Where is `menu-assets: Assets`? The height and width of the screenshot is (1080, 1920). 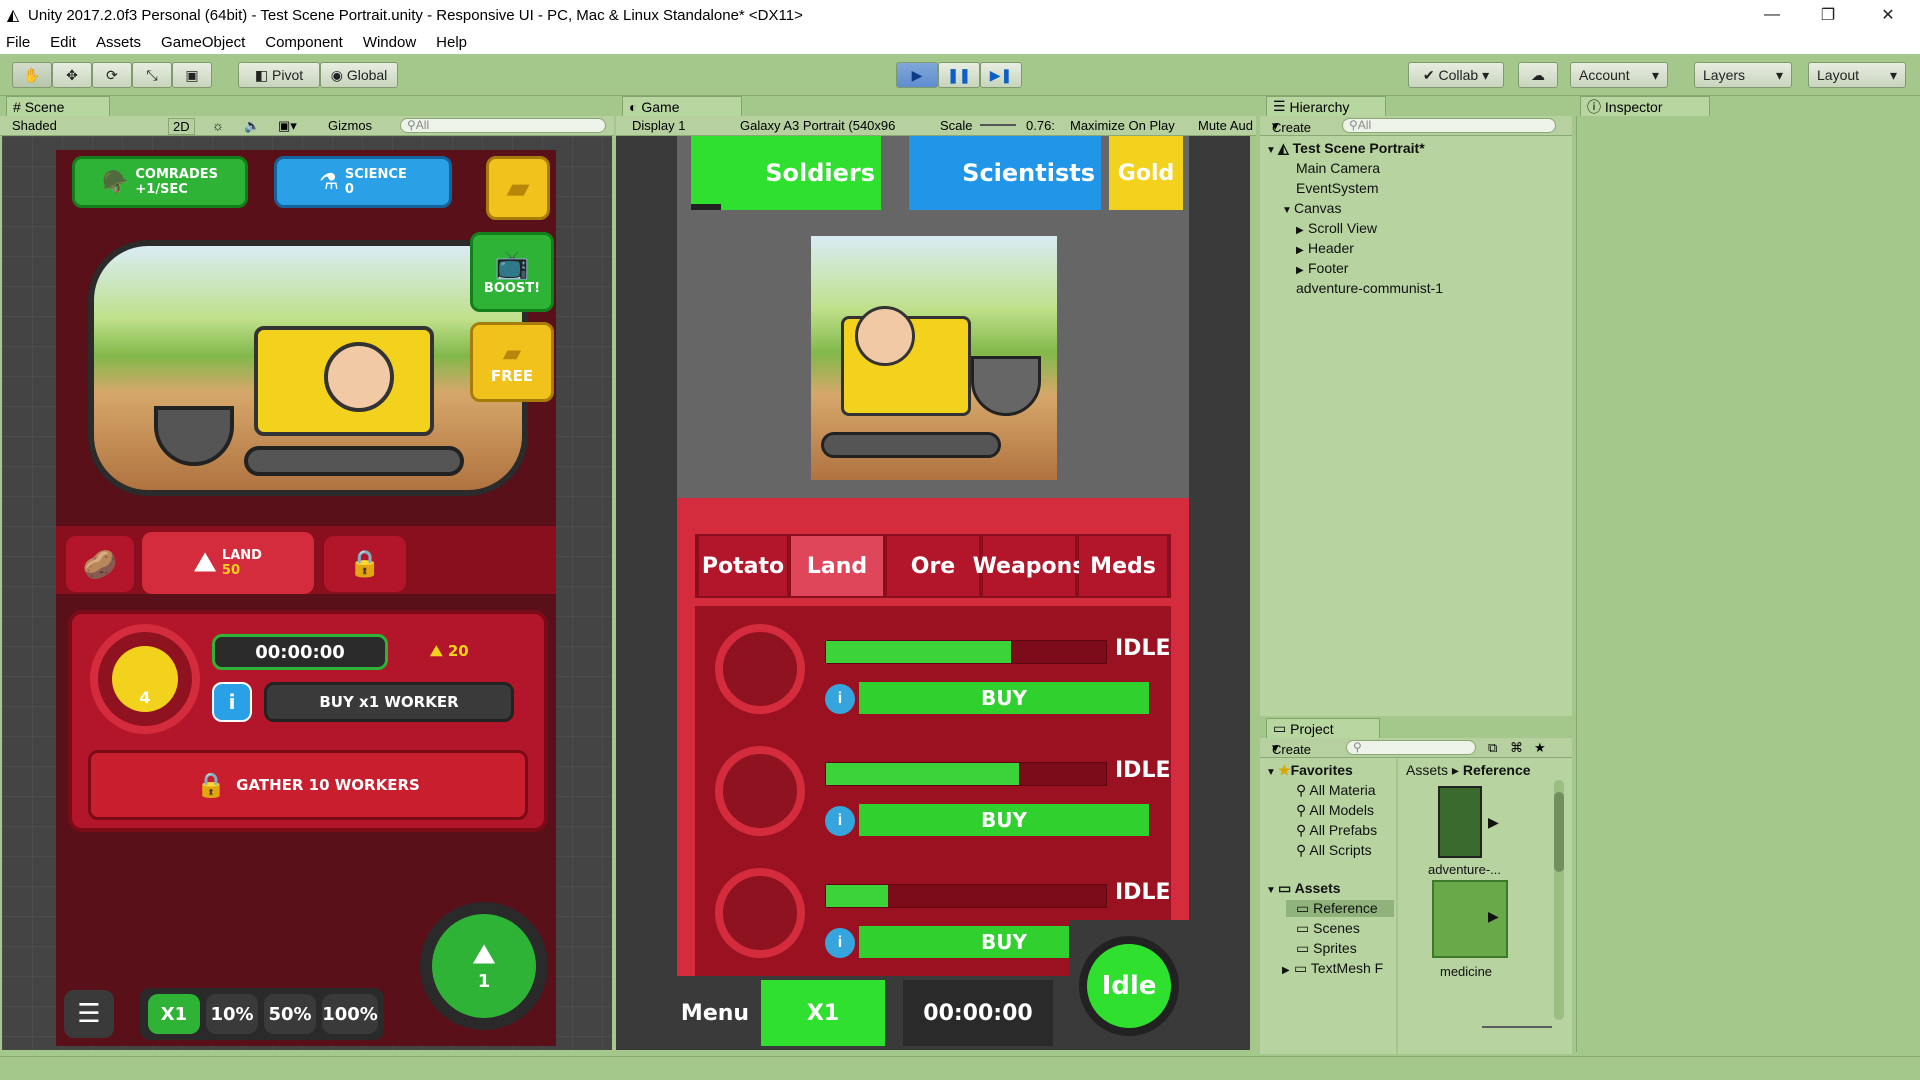 menu-assets: Assets is located at coordinates (118, 42).